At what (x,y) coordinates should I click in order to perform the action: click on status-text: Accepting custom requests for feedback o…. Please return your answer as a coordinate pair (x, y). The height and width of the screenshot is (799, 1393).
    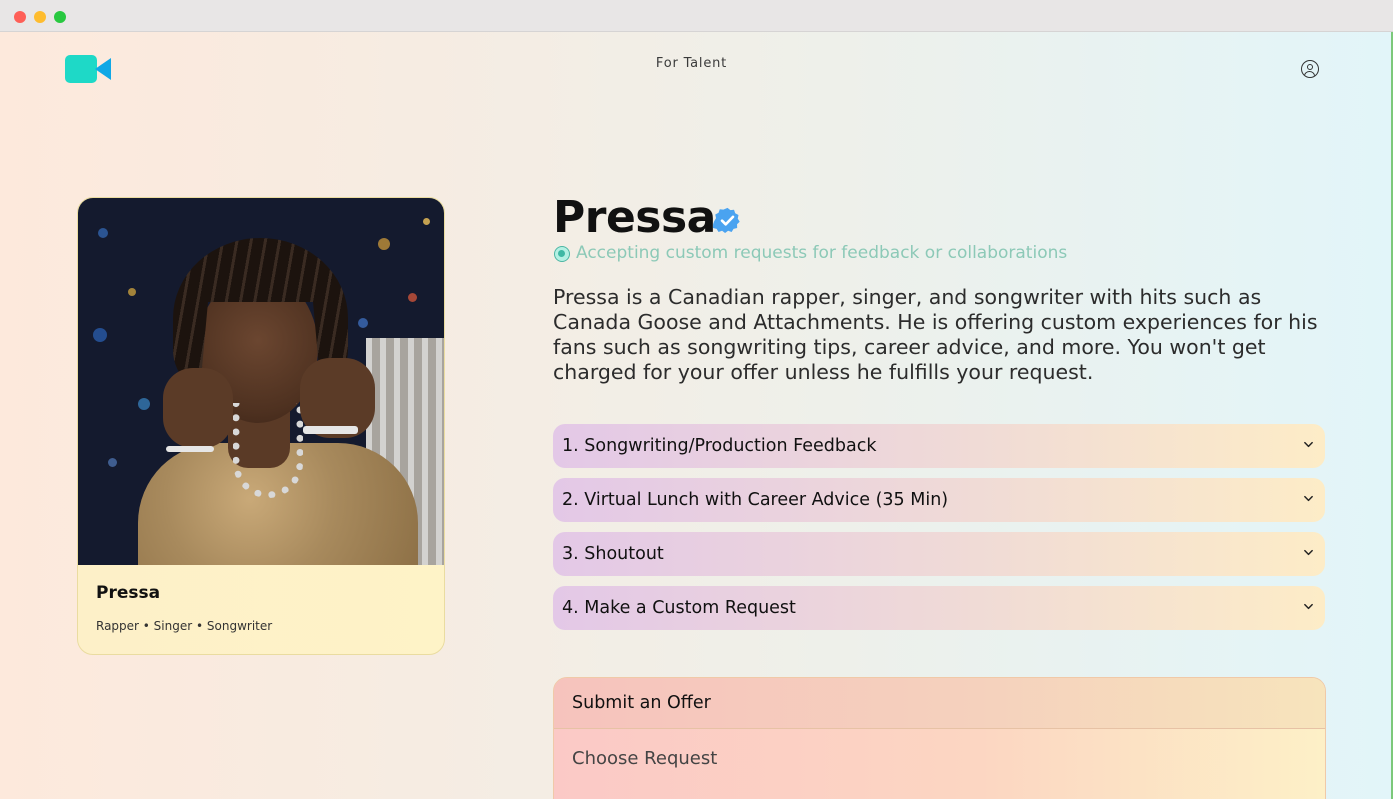
    Looking at the image, I should click on (822, 253).